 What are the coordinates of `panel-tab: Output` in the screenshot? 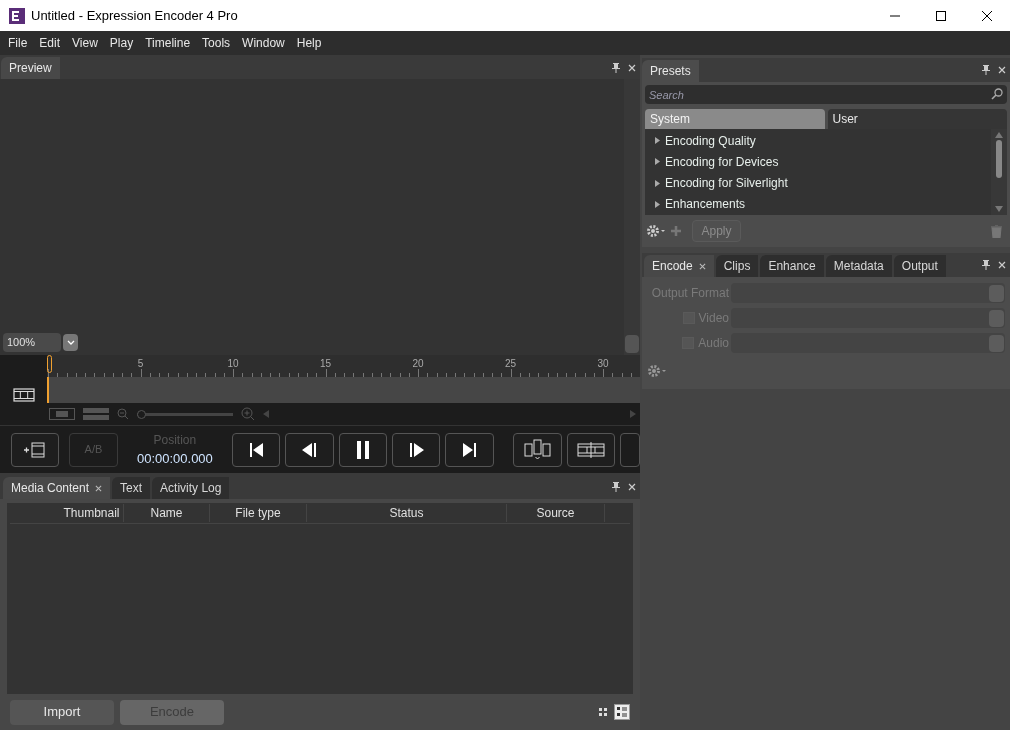 It's located at (919, 266).